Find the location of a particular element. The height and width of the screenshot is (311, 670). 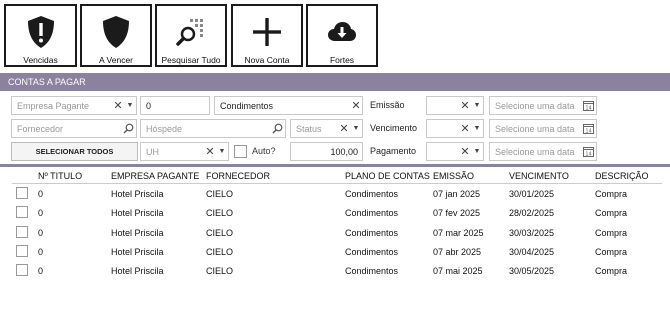

uh-select: UH ✕ ▼ is located at coordinates (184, 151).